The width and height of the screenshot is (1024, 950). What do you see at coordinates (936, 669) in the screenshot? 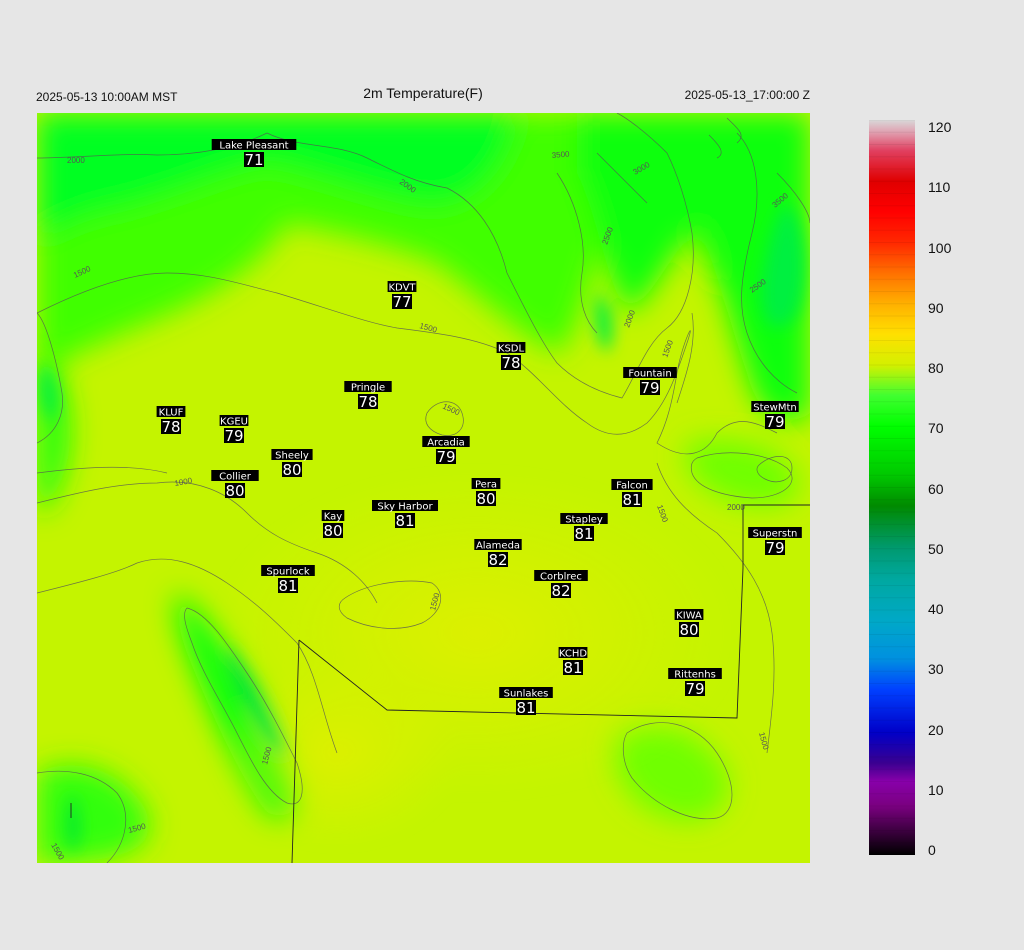
I see `colorbar-tick-label: 30` at bounding box center [936, 669].